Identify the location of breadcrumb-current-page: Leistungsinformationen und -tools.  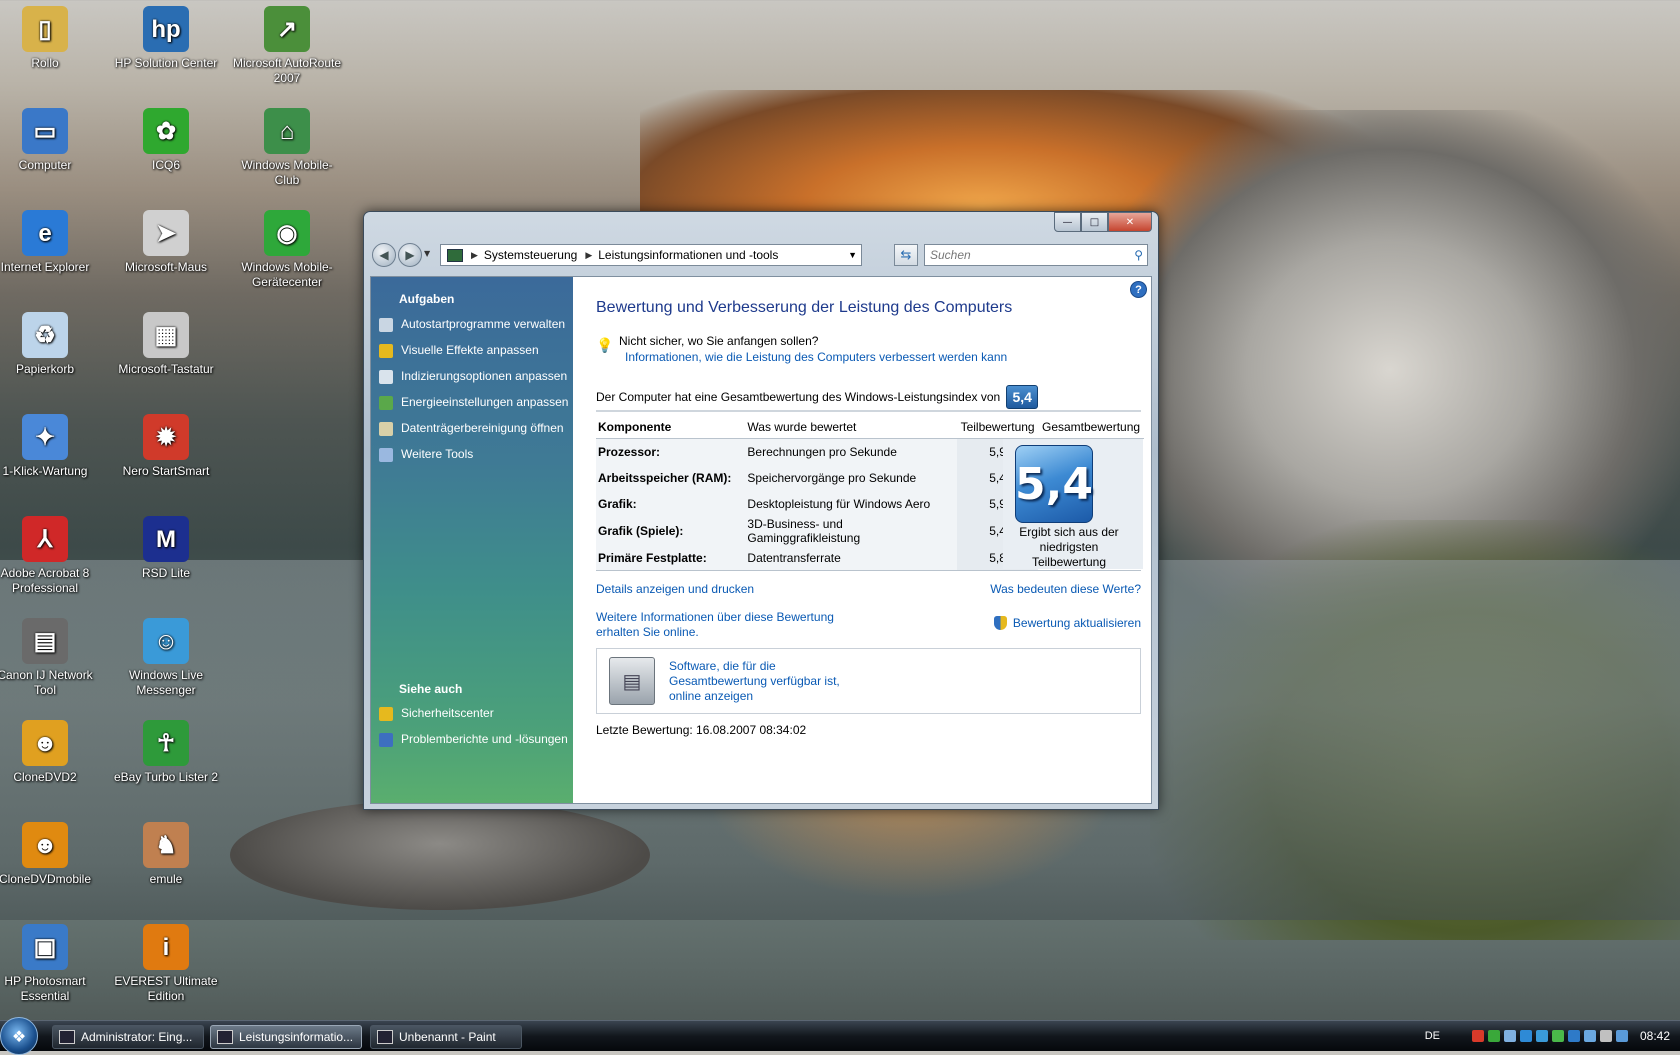
(688, 255).